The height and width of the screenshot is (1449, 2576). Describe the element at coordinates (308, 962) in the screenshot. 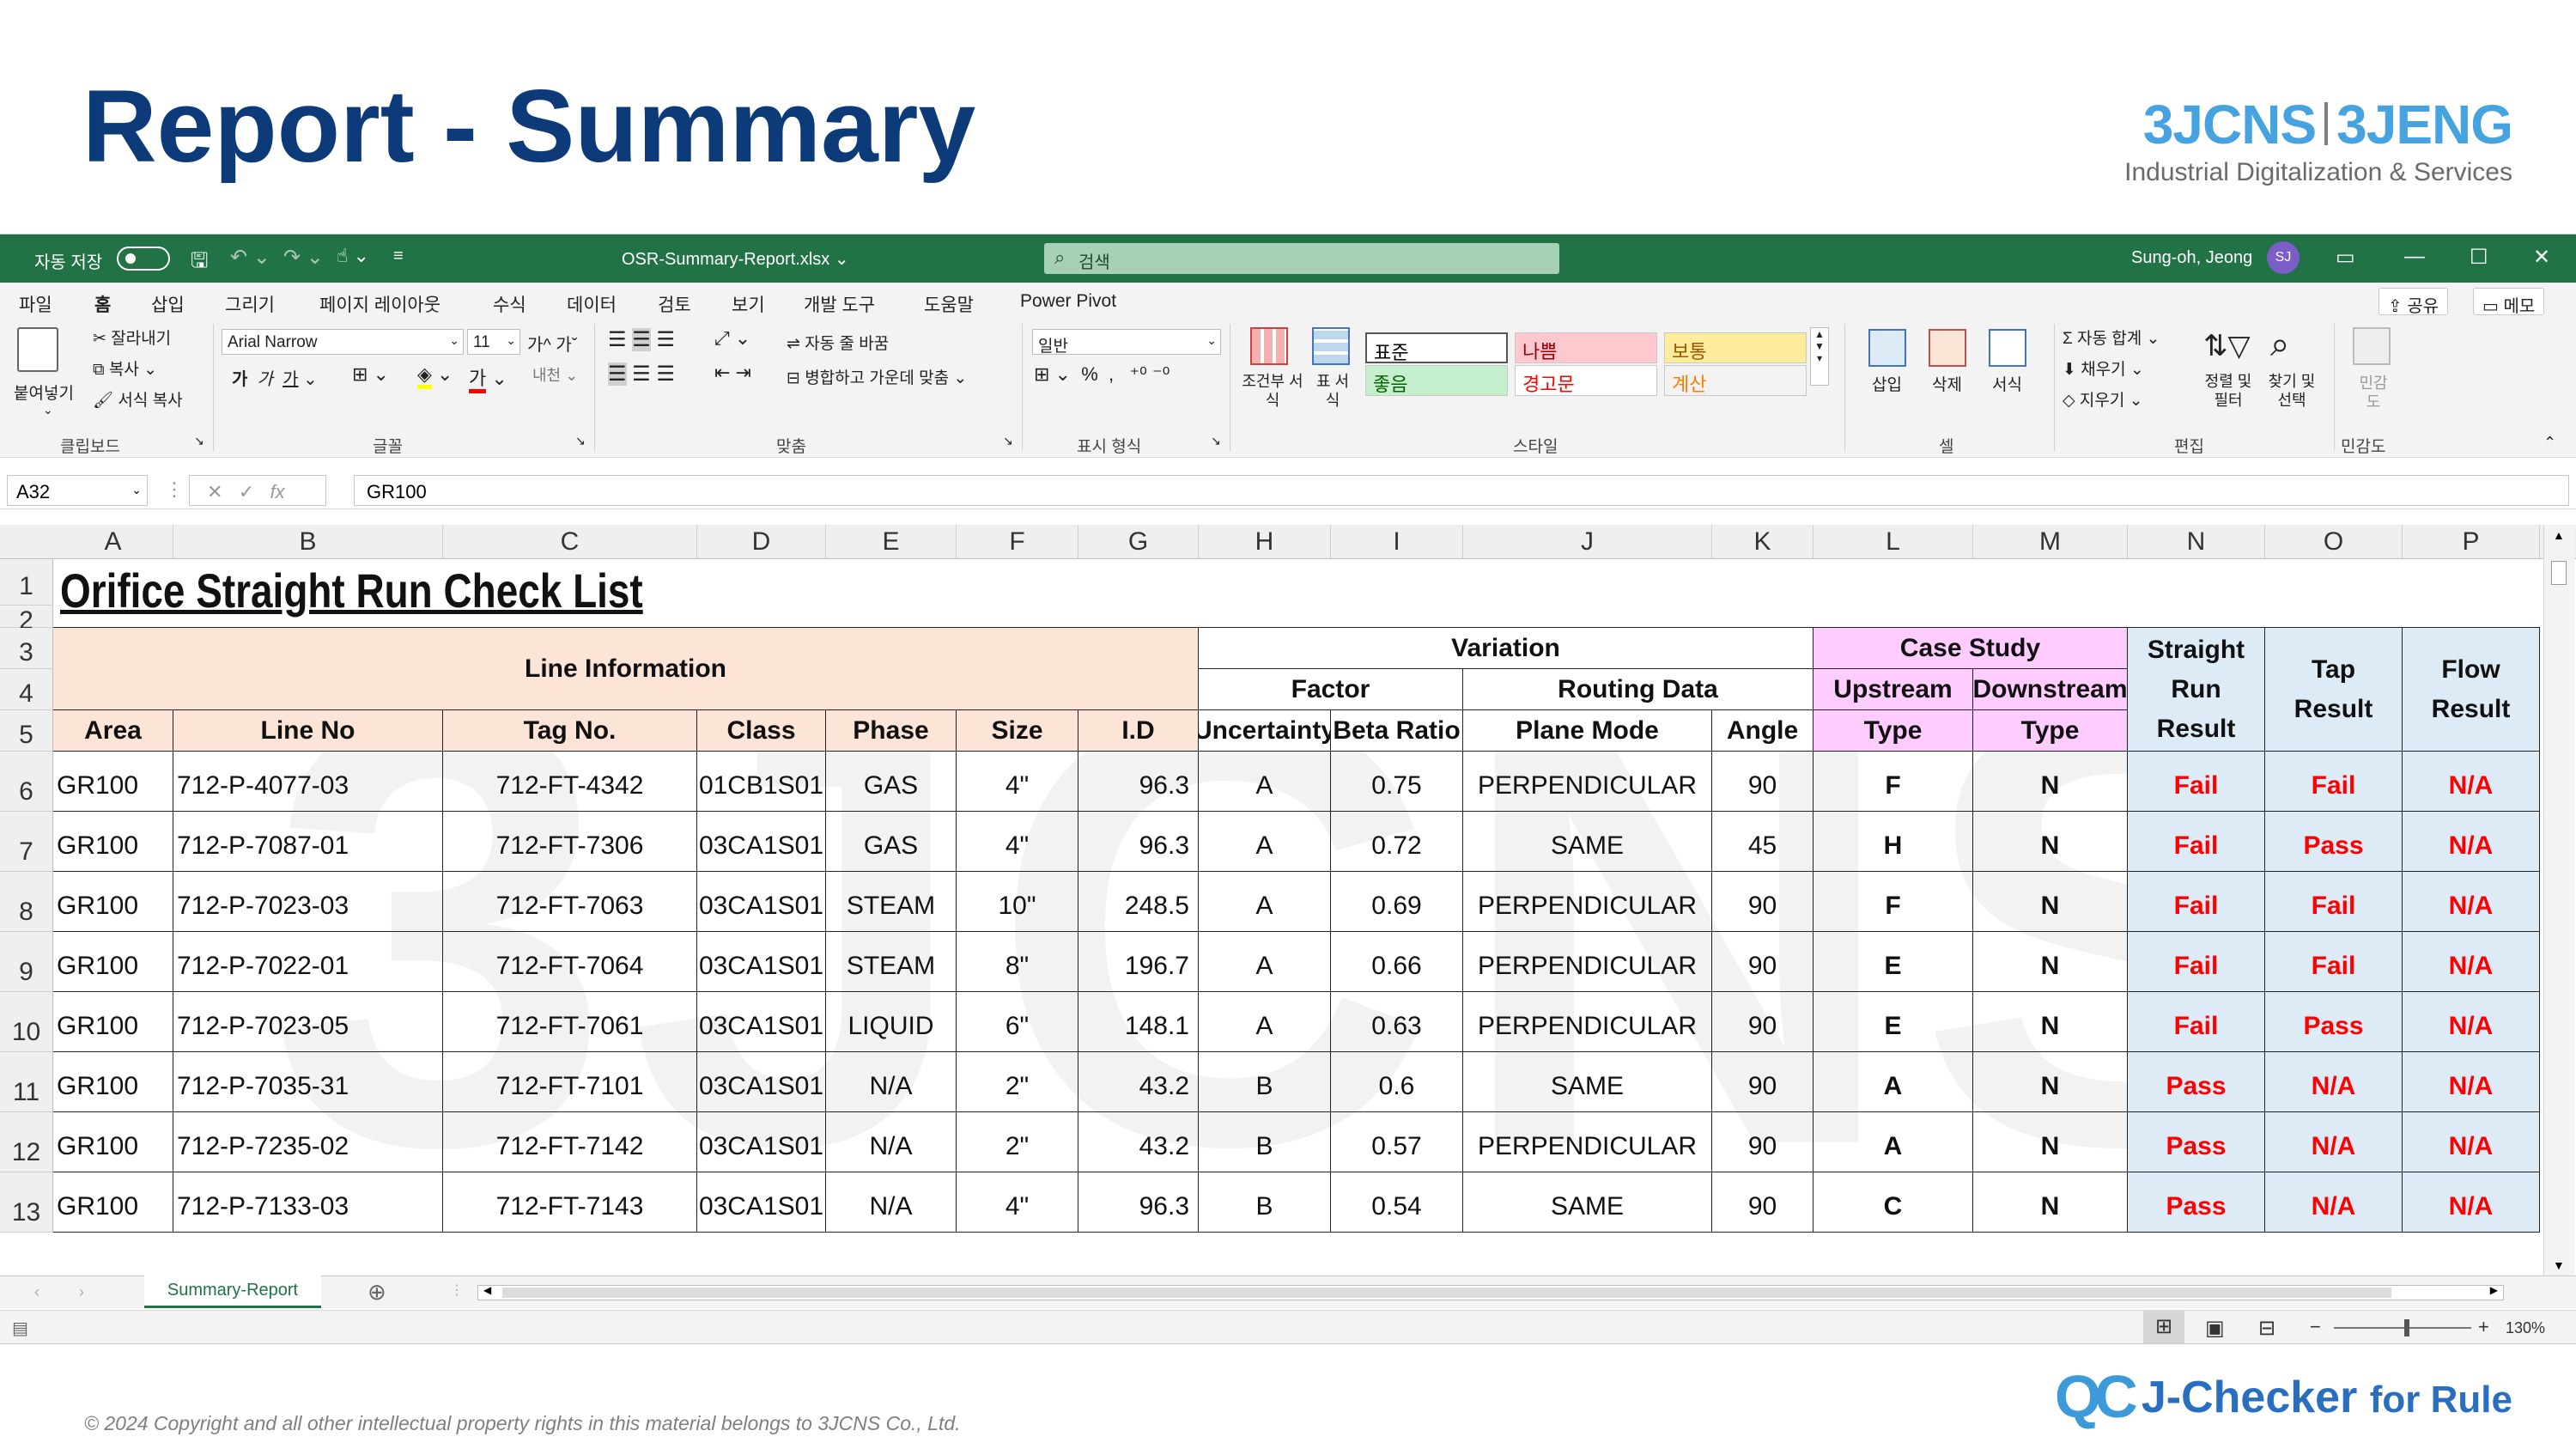

I see `table-cell: 712-P-7022-01` at that location.